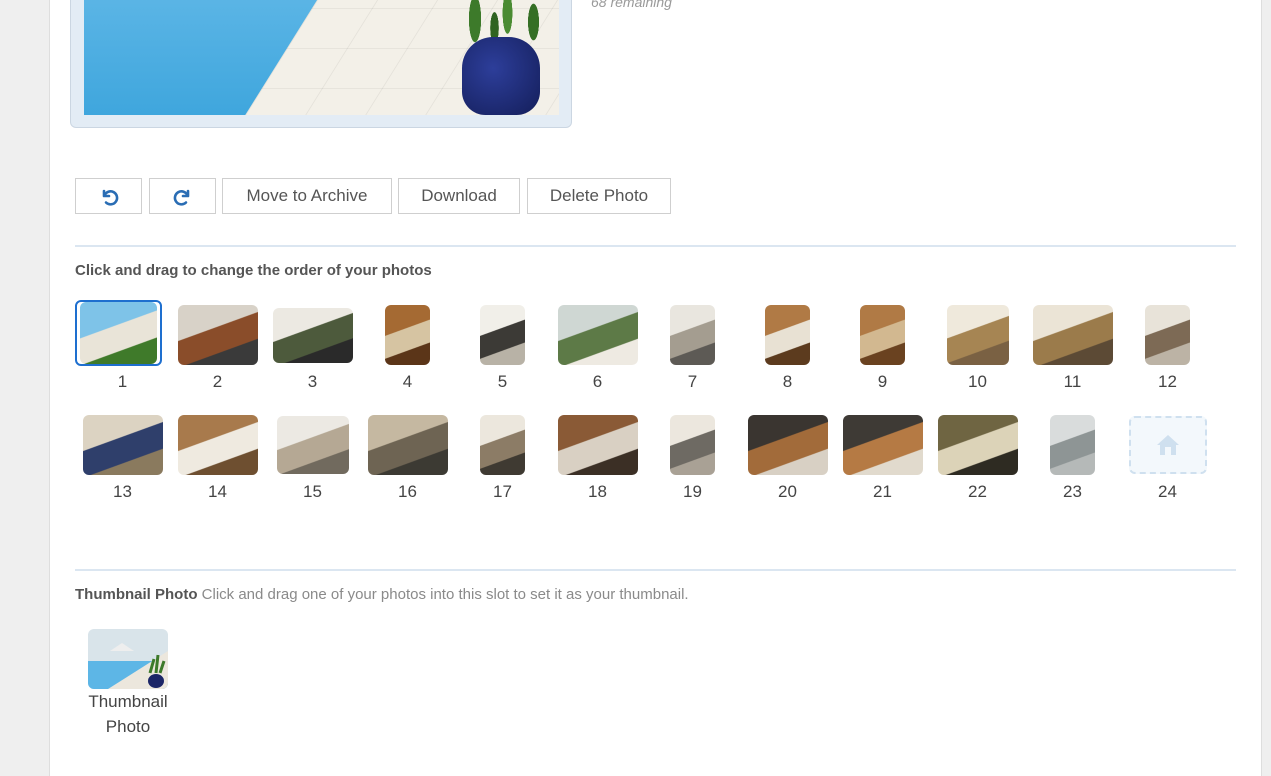  I want to click on photo-order-number: 20, so click(787, 491).